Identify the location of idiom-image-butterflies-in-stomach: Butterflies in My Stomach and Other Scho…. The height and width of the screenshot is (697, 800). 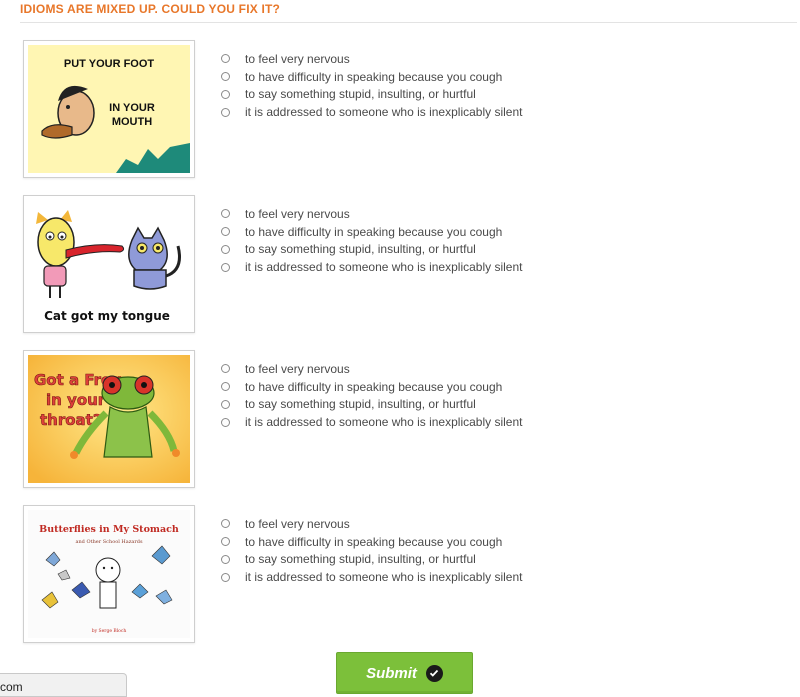
(109, 574).